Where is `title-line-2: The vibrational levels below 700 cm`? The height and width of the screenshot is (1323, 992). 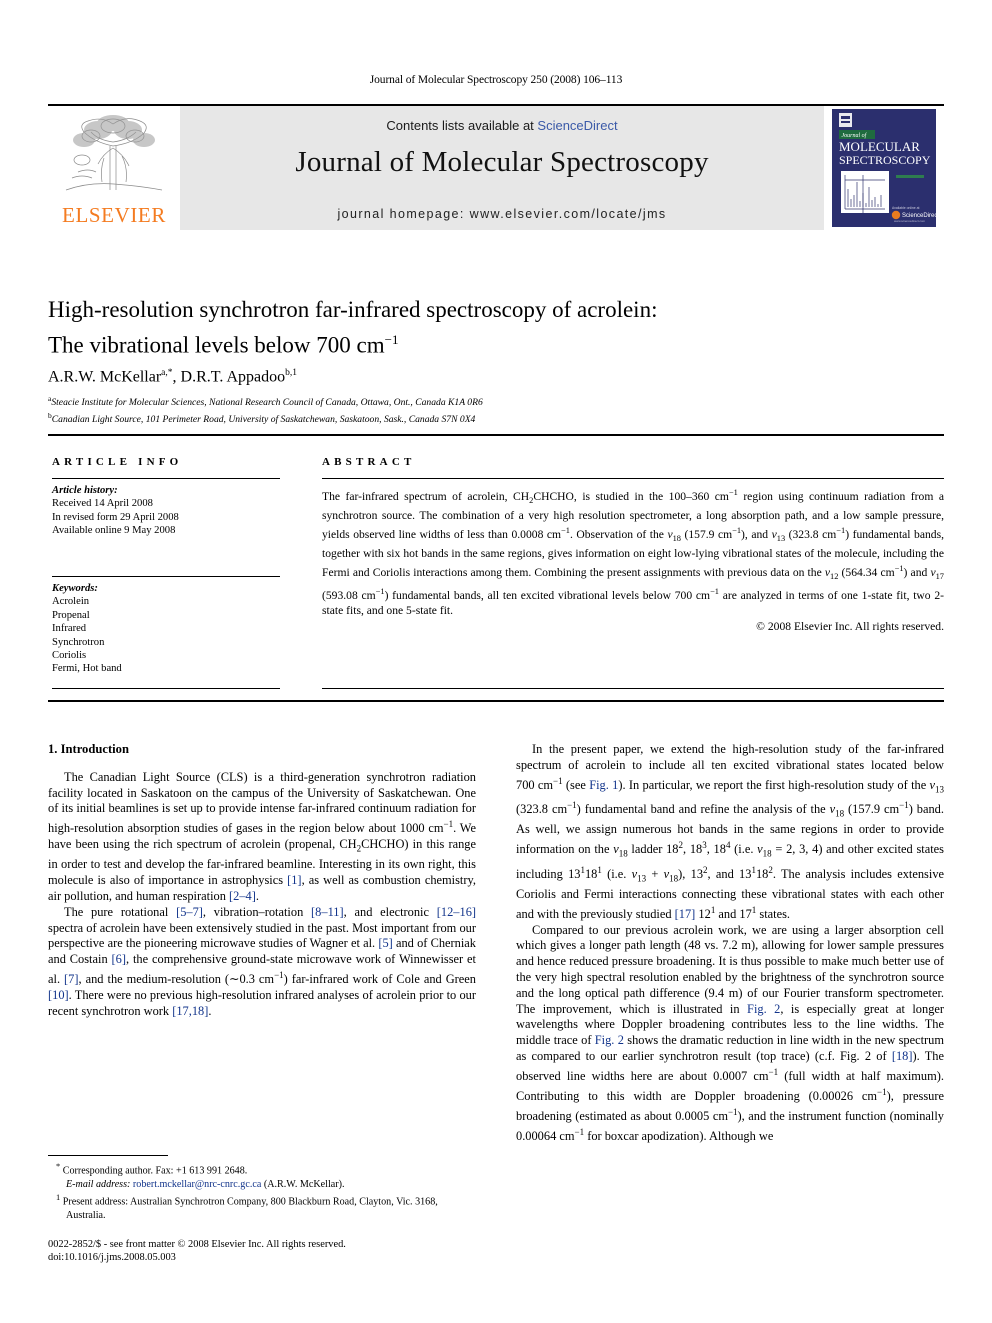 title-line-2: The vibrational levels below 700 cm is located at coordinates (216, 345).